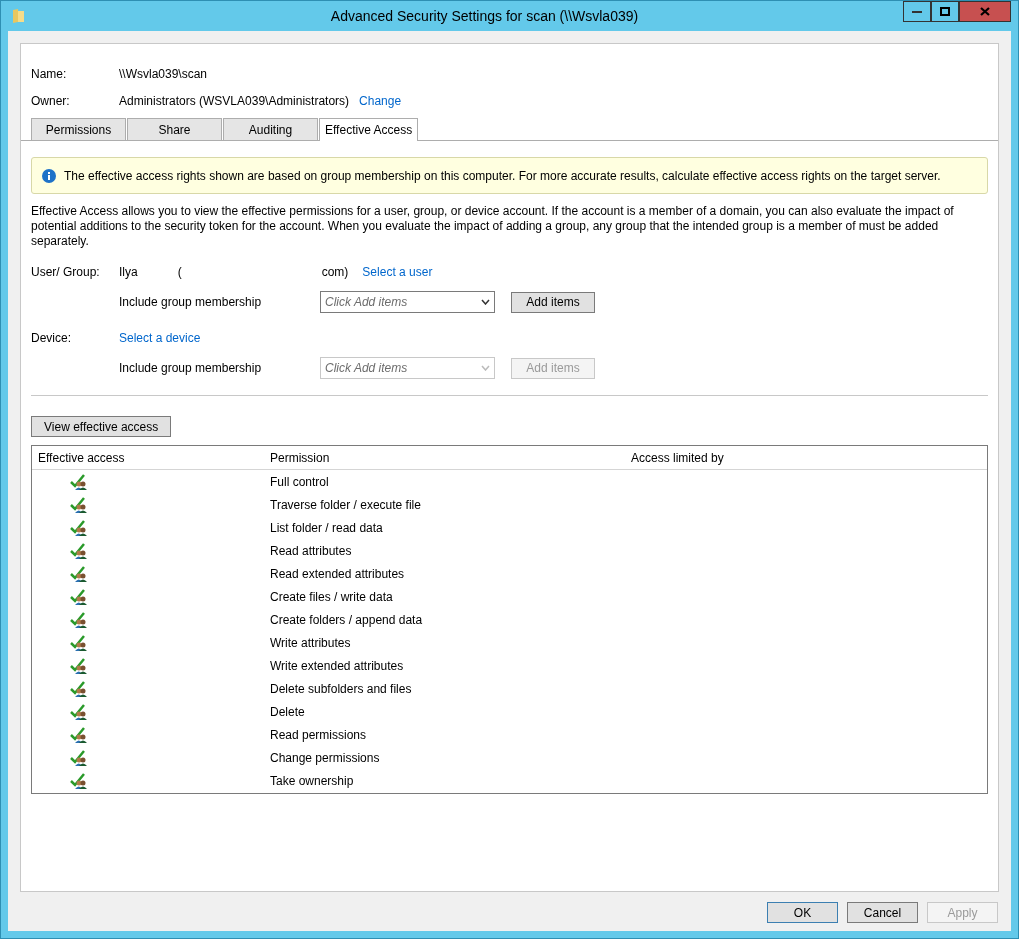 This screenshot has height=939, width=1019. Describe the element at coordinates (882, 912) in the screenshot. I see `dialog-button: Cancel` at that location.